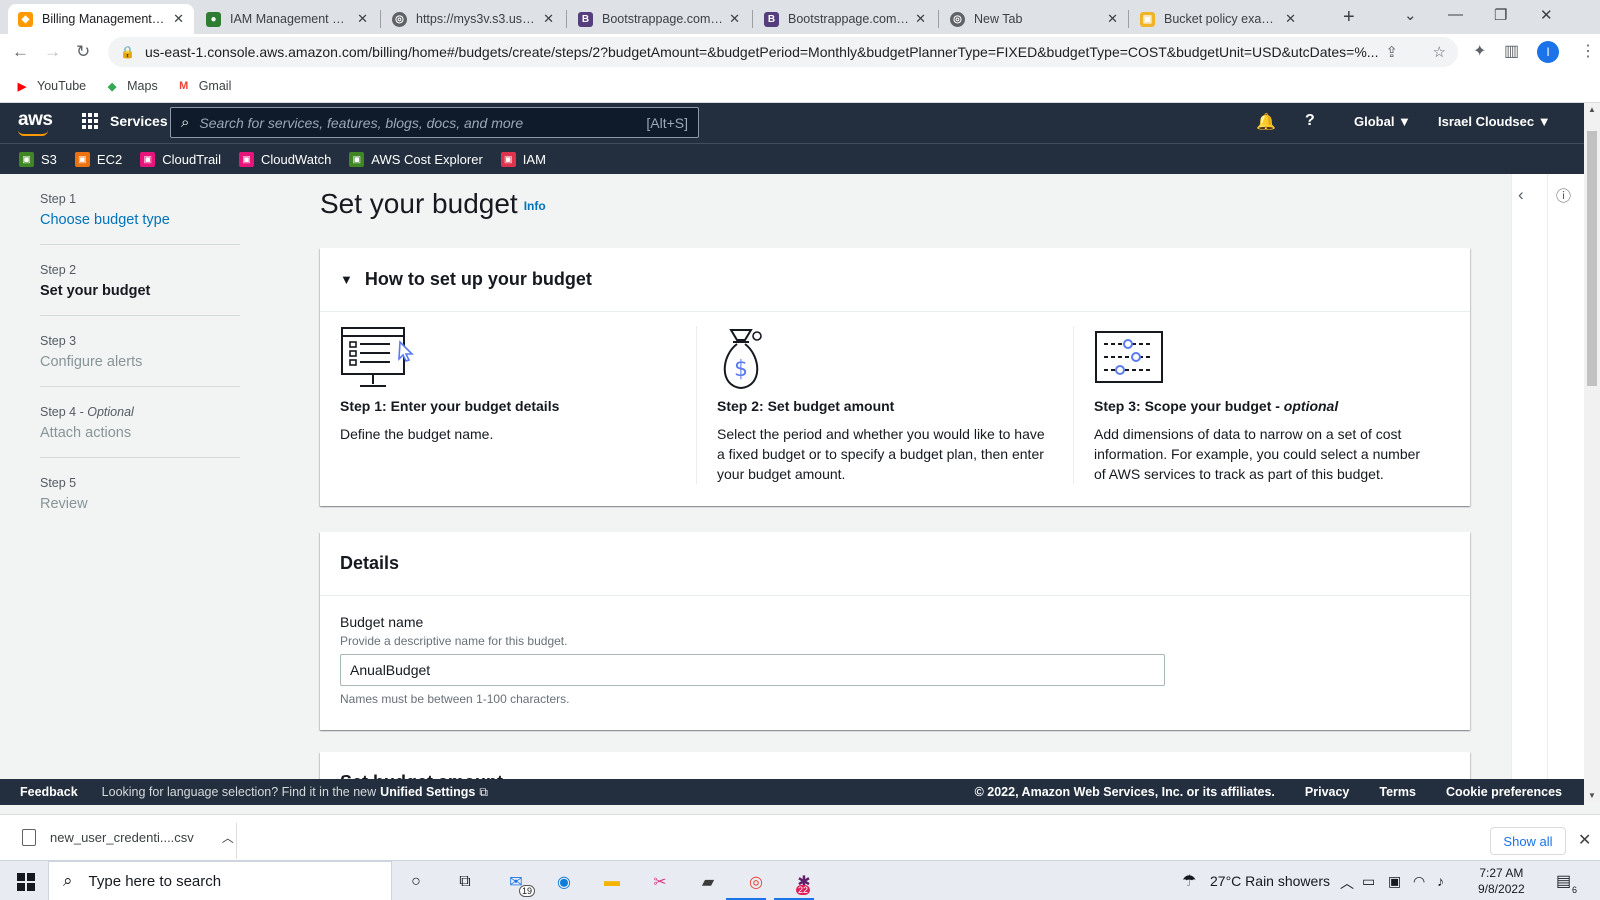 This screenshot has width=1600, height=900. What do you see at coordinates (220, 880) in the screenshot?
I see `taskbar-search-input: ⌕ Type here to search` at bounding box center [220, 880].